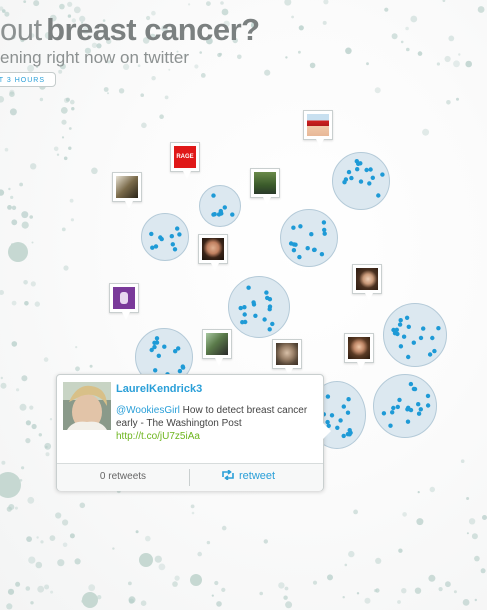 This screenshot has width=487, height=610. I want to click on avatar-face-photo-icon, so click(287, 357).